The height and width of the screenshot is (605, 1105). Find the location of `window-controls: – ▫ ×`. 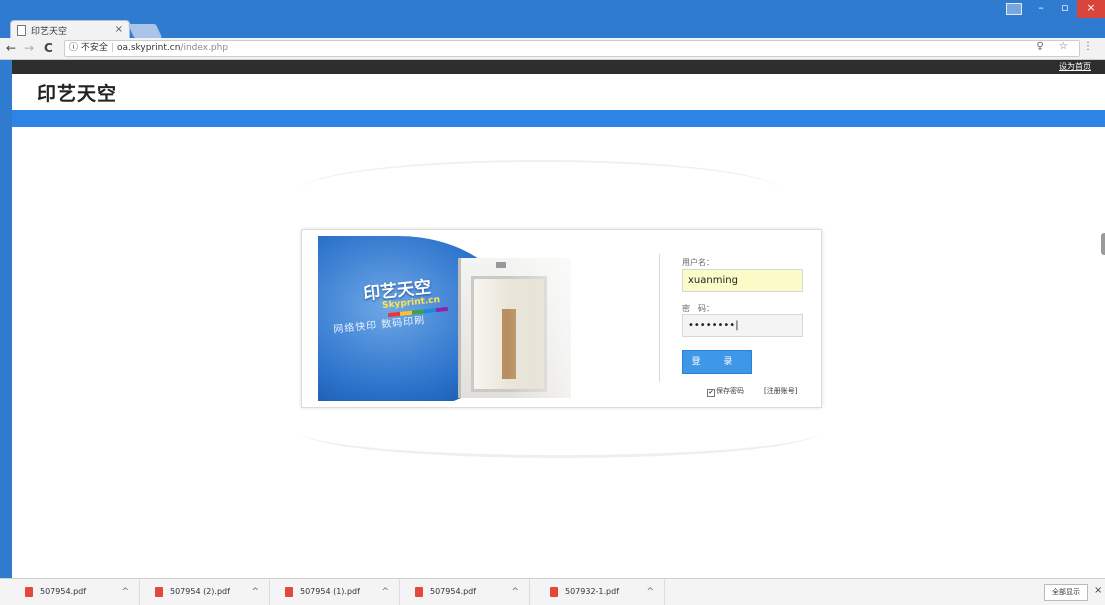

window-controls: – ▫ × is located at coordinates (1052, 10).